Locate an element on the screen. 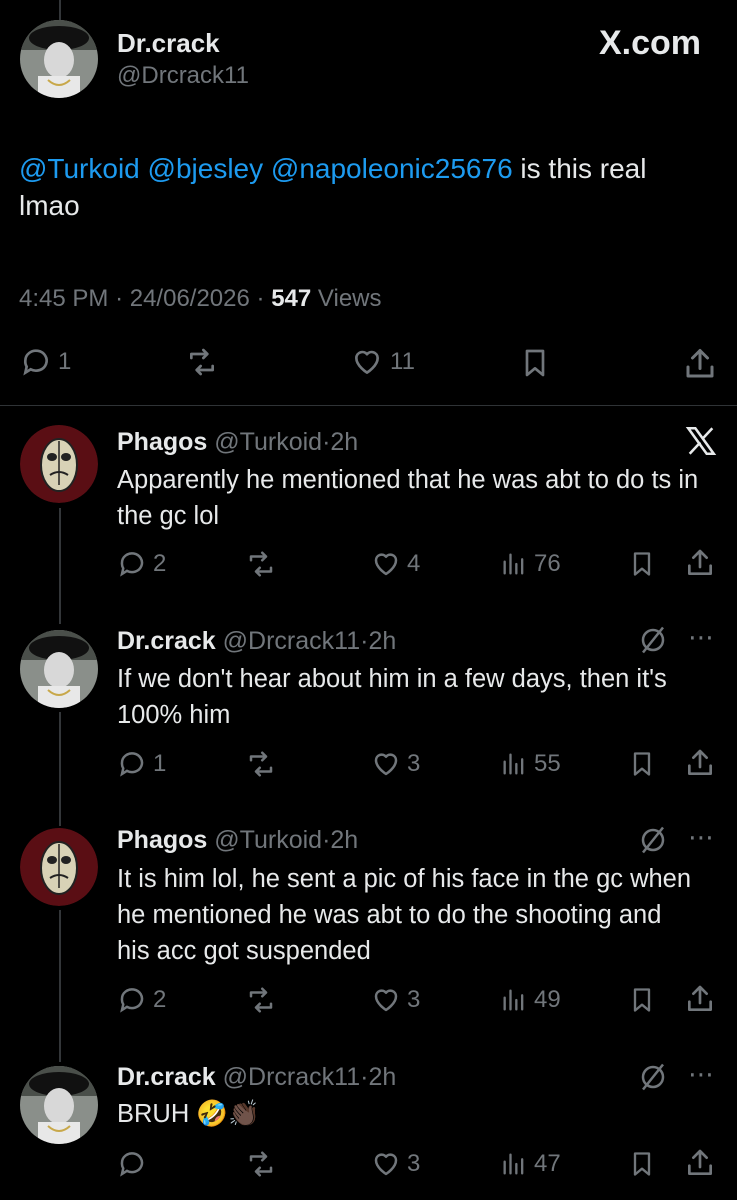 The width and height of the screenshot is (737, 1200). like-button: 4 is located at coordinates (395, 564).